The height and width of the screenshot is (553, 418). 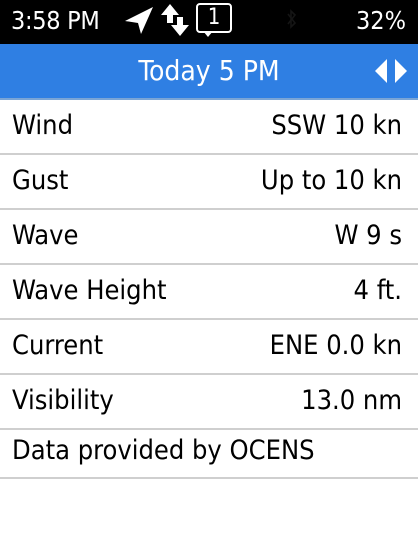 I want to click on gust-row: Gust Up to 10 kn, so click(x=209, y=182).